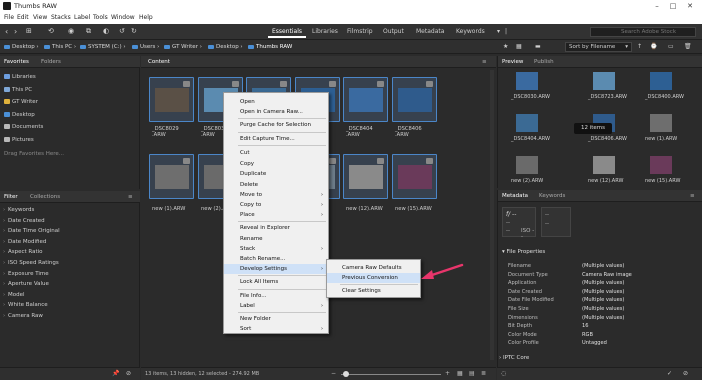  I want to click on menu-item-delete: Delete, so click(276, 185).